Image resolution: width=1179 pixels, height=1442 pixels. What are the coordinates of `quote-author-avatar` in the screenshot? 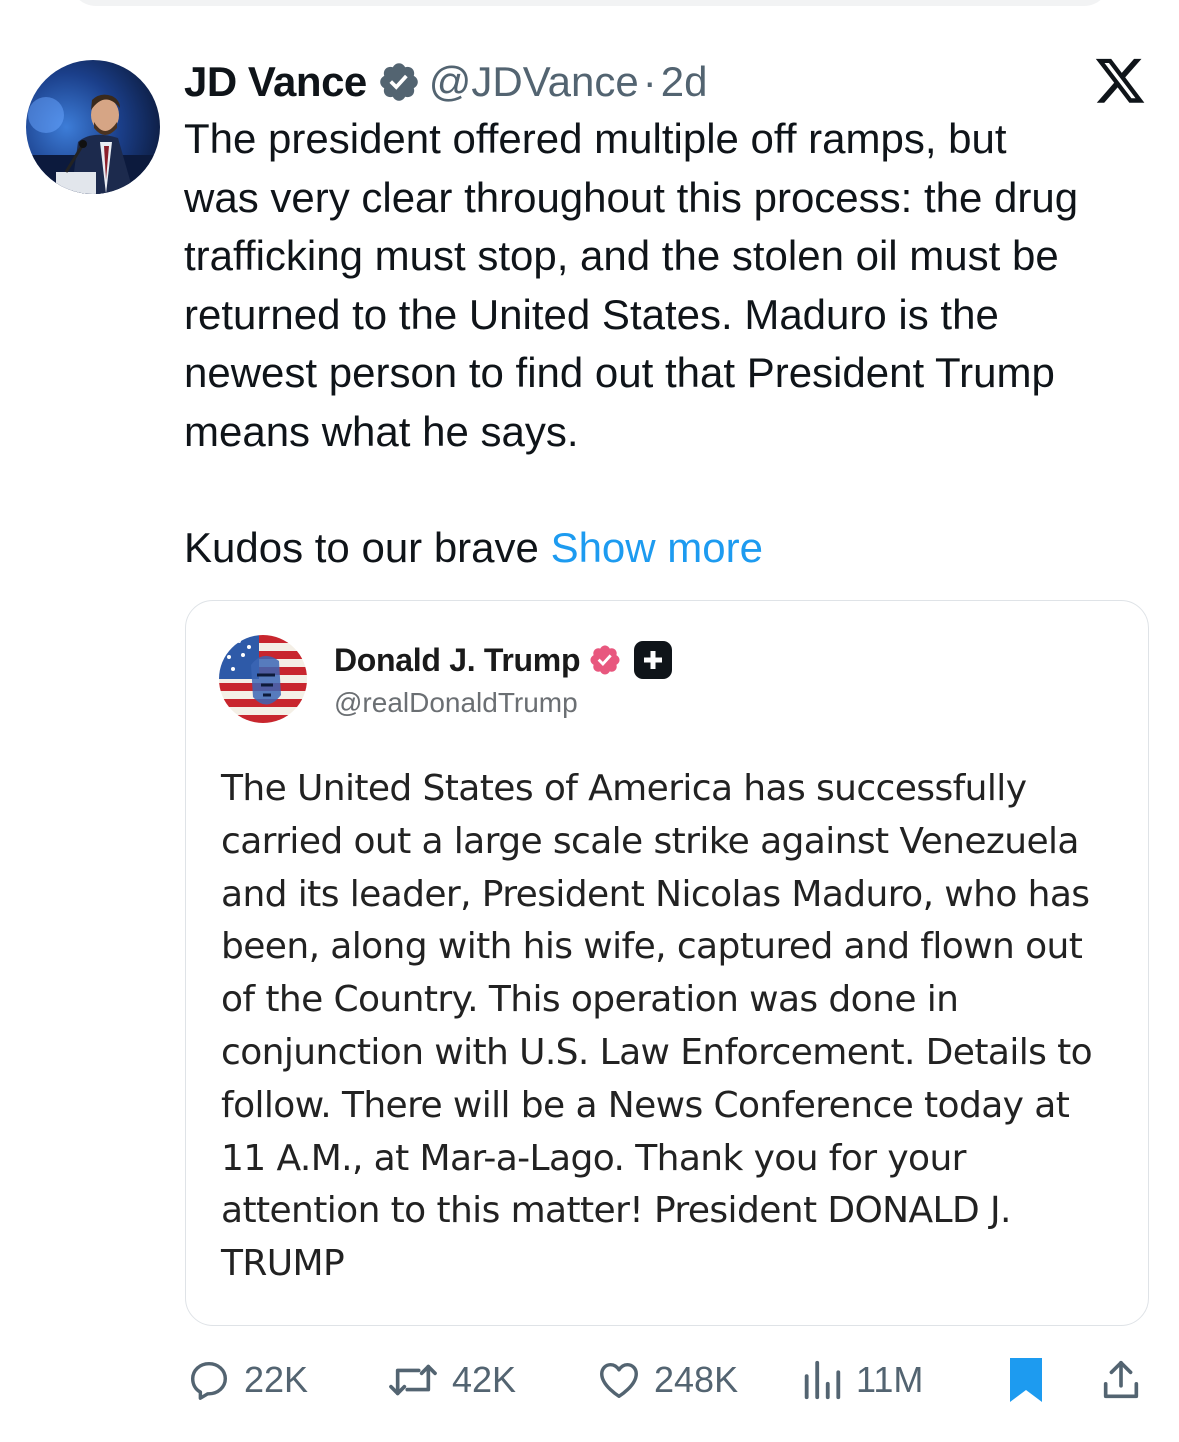 It's located at (263, 679).